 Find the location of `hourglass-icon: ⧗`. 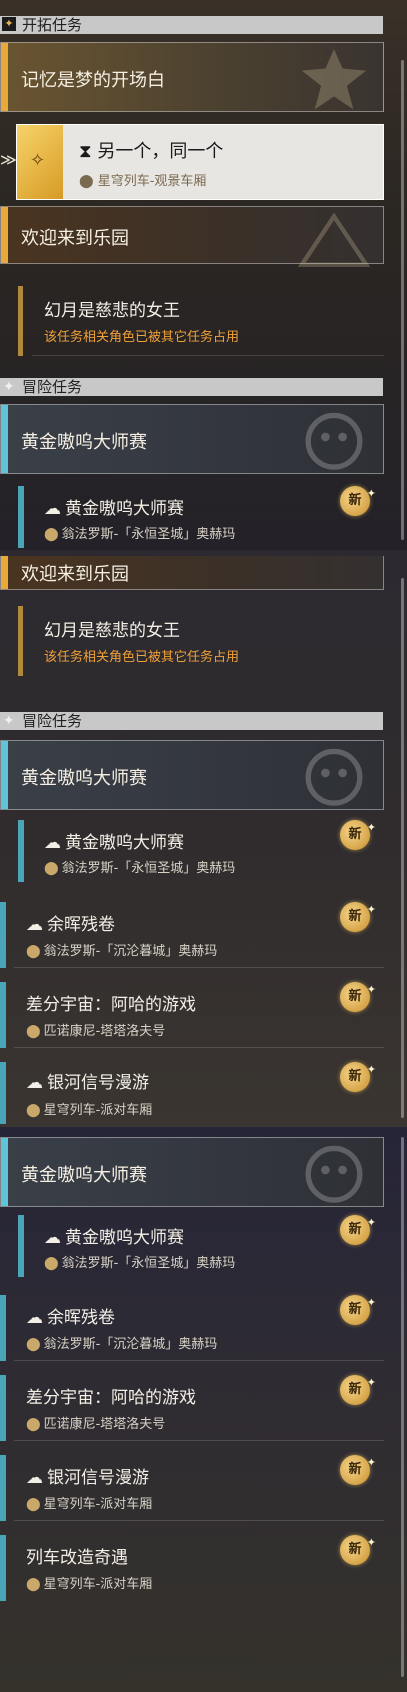

hourglass-icon: ⧗ is located at coordinates (88, 151).